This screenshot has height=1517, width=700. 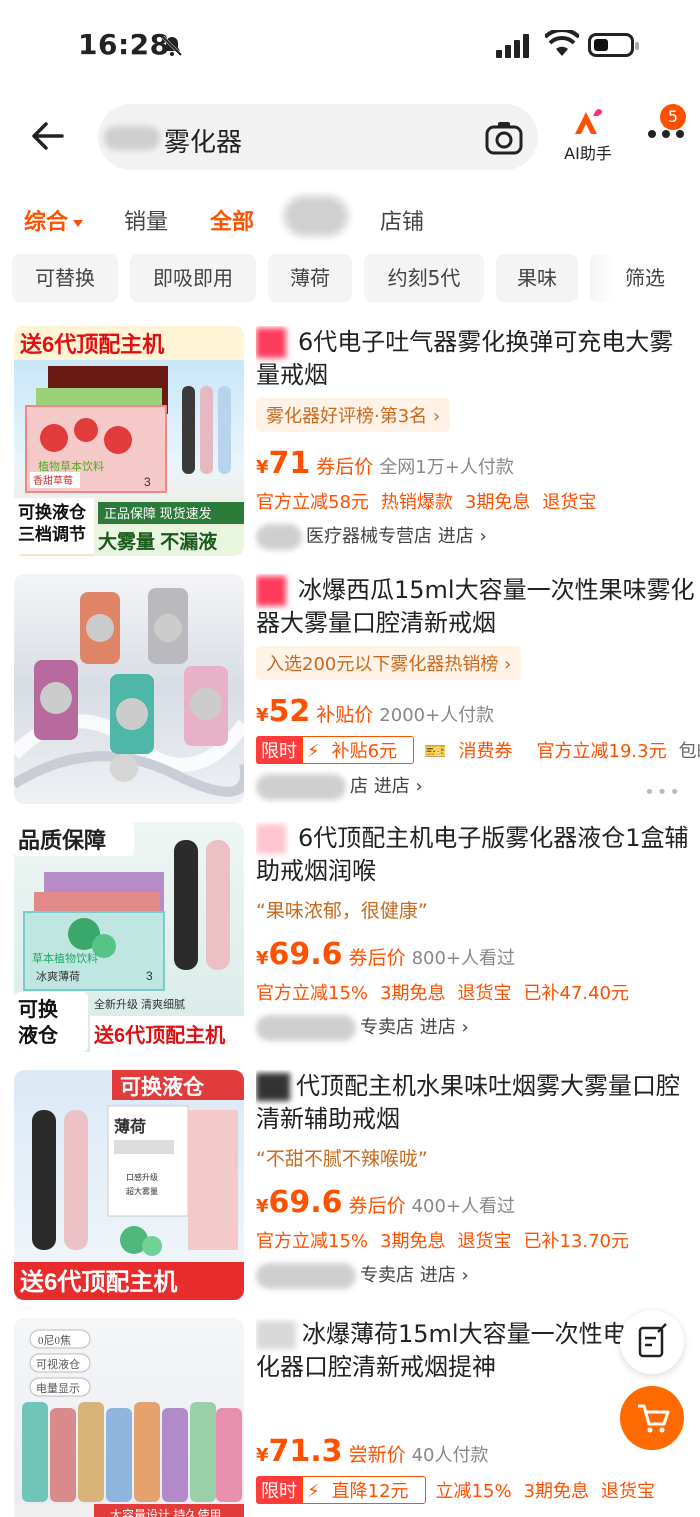 I want to click on blurred-sort-option, so click(x=316, y=216).